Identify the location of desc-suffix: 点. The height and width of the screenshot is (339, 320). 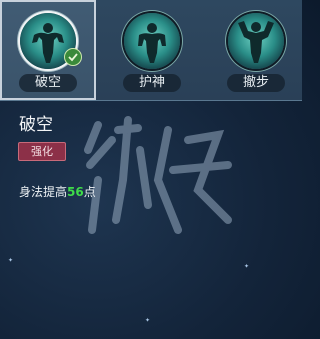
(89, 192).